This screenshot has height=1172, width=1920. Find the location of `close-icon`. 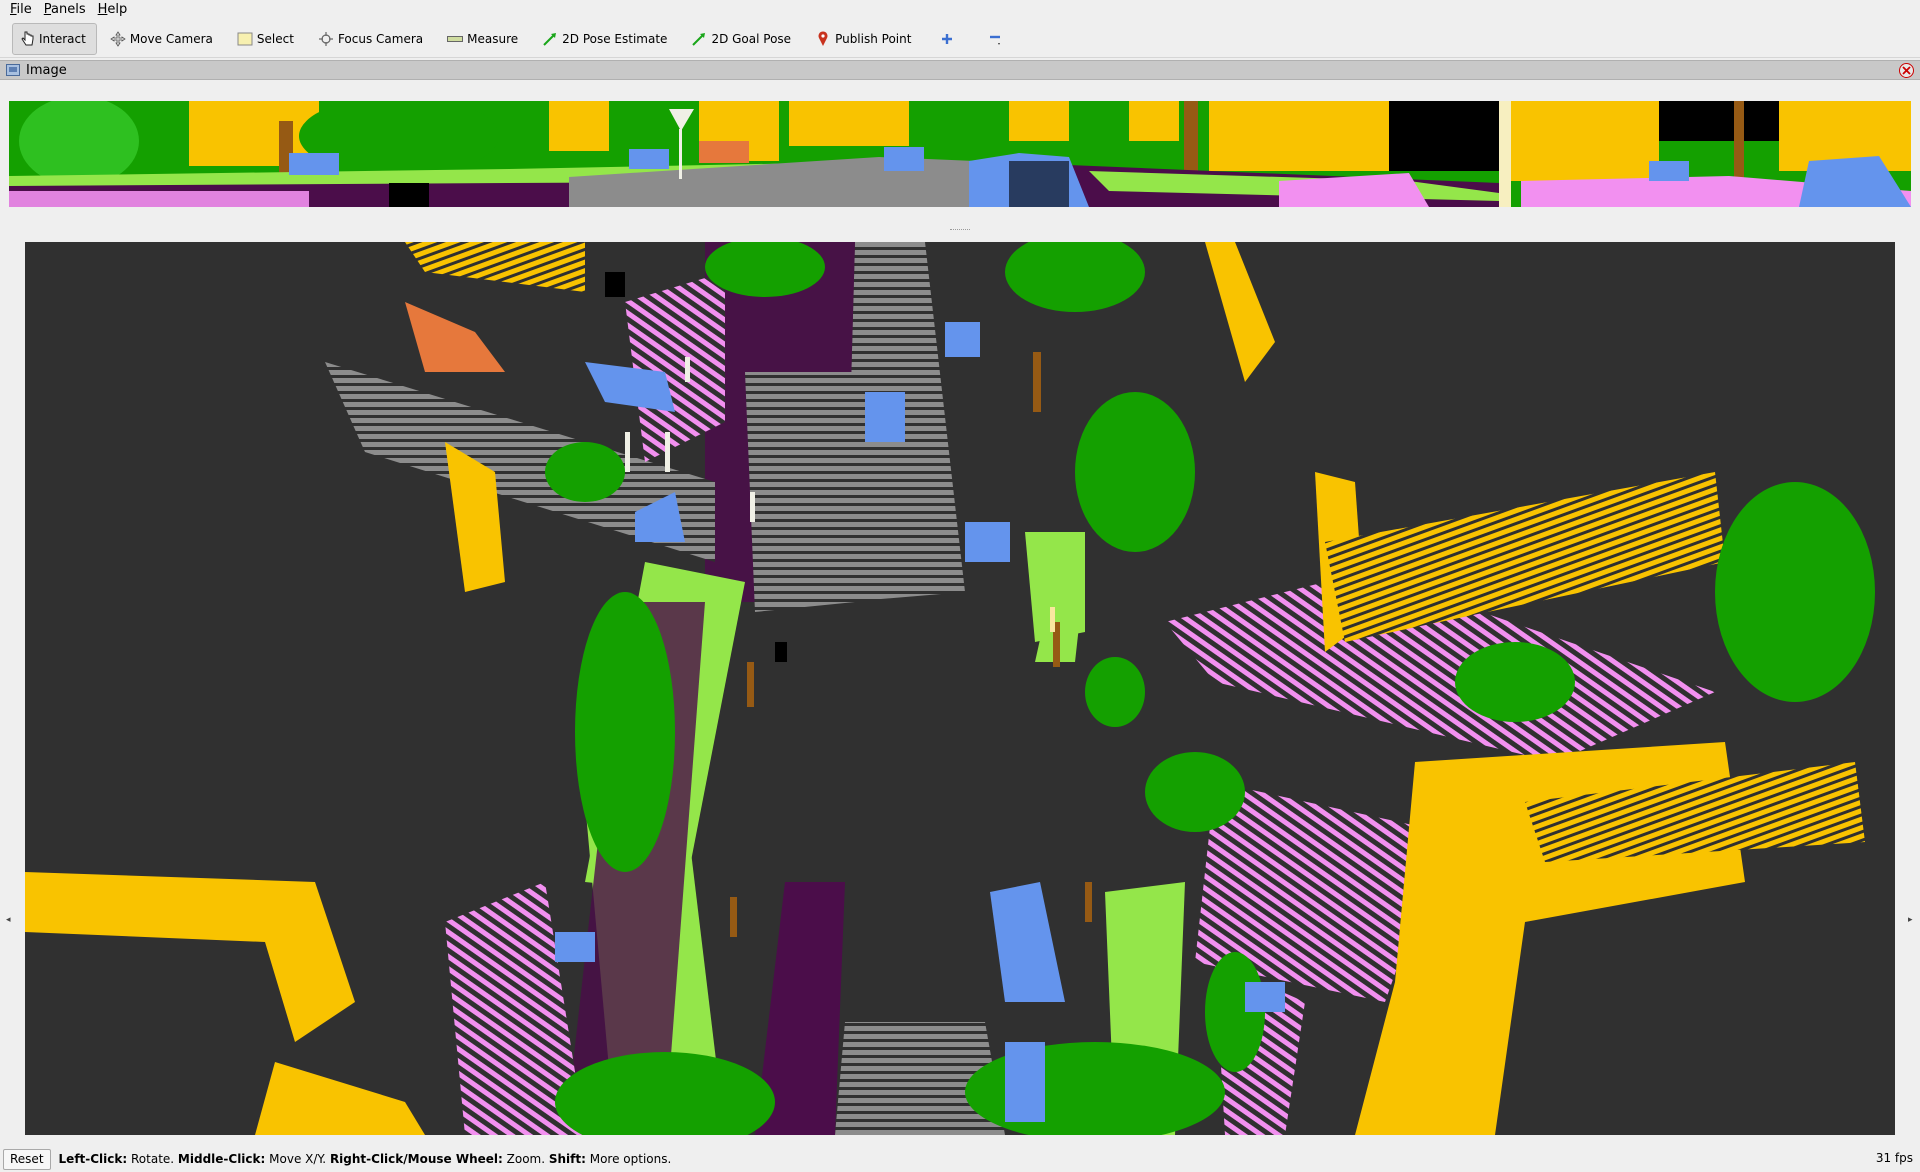

close-icon is located at coordinates (1906, 70).